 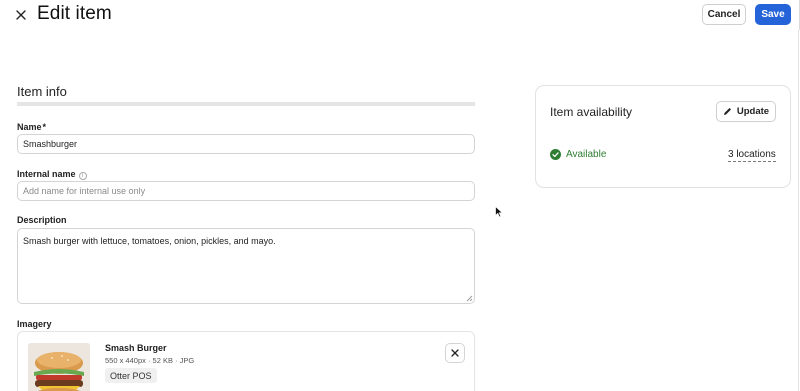 What do you see at coordinates (469, 298) in the screenshot?
I see `resize-handle-icon` at bounding box center [469, 298].